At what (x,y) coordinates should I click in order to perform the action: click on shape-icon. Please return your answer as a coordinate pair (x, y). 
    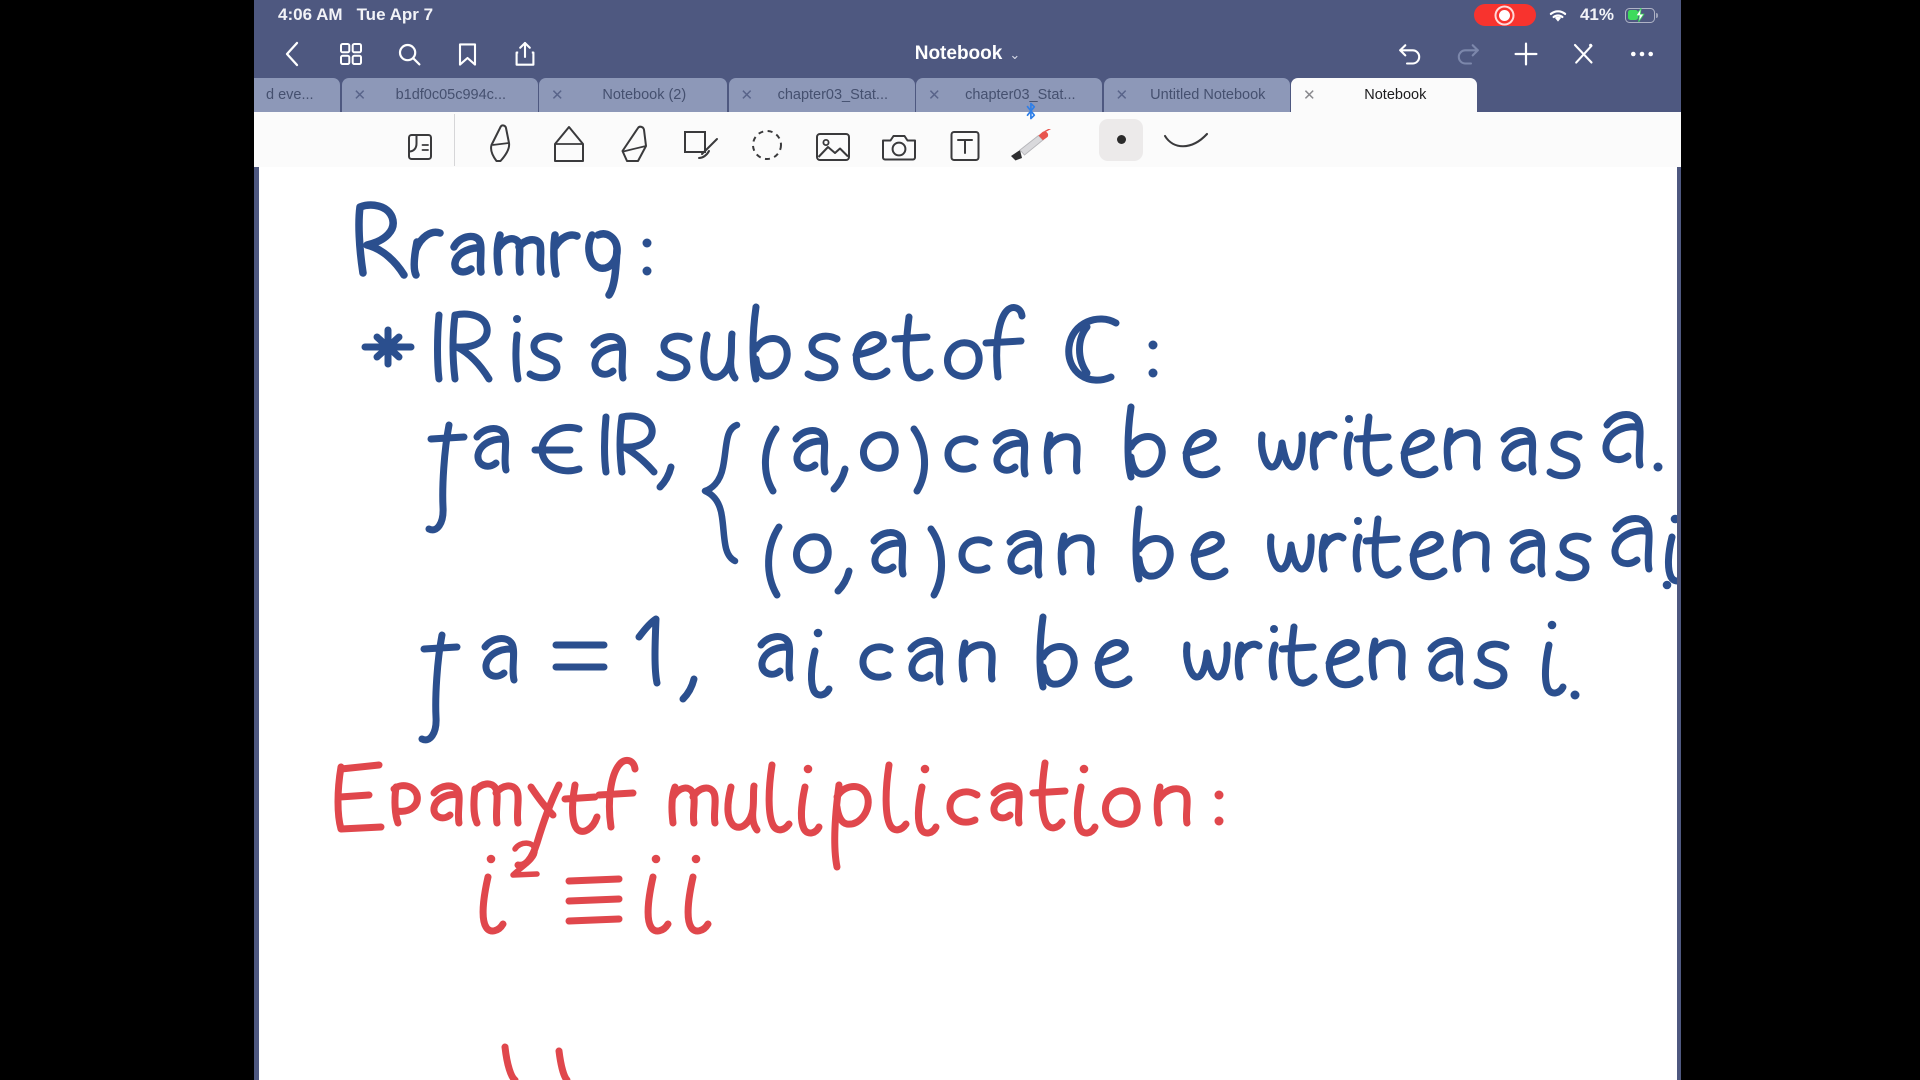
    Looking at the image, I should click on (701, 144).